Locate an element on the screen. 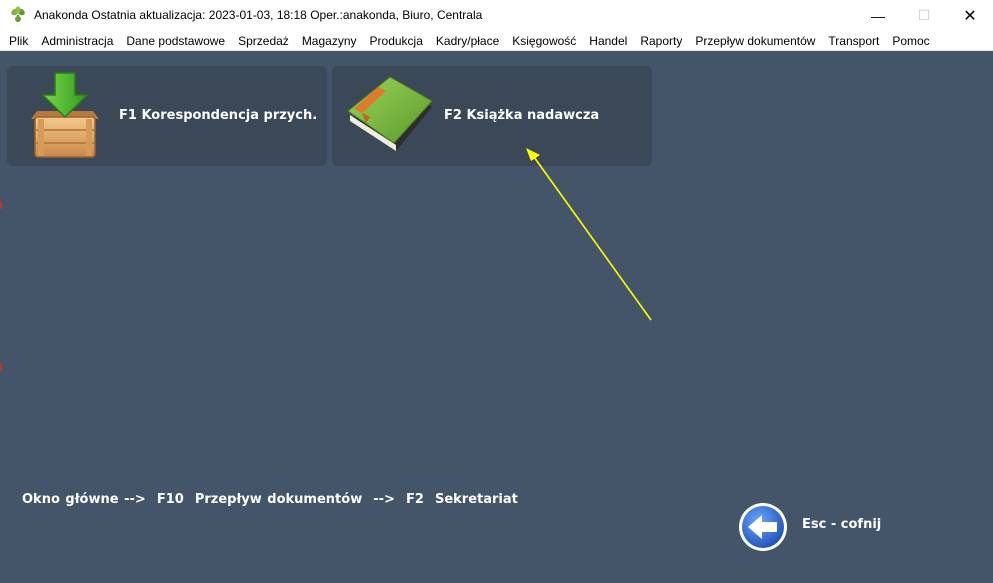 The image size is (993, 583). menu-magazyny: Magazyny is located at coordinates (330, 41).